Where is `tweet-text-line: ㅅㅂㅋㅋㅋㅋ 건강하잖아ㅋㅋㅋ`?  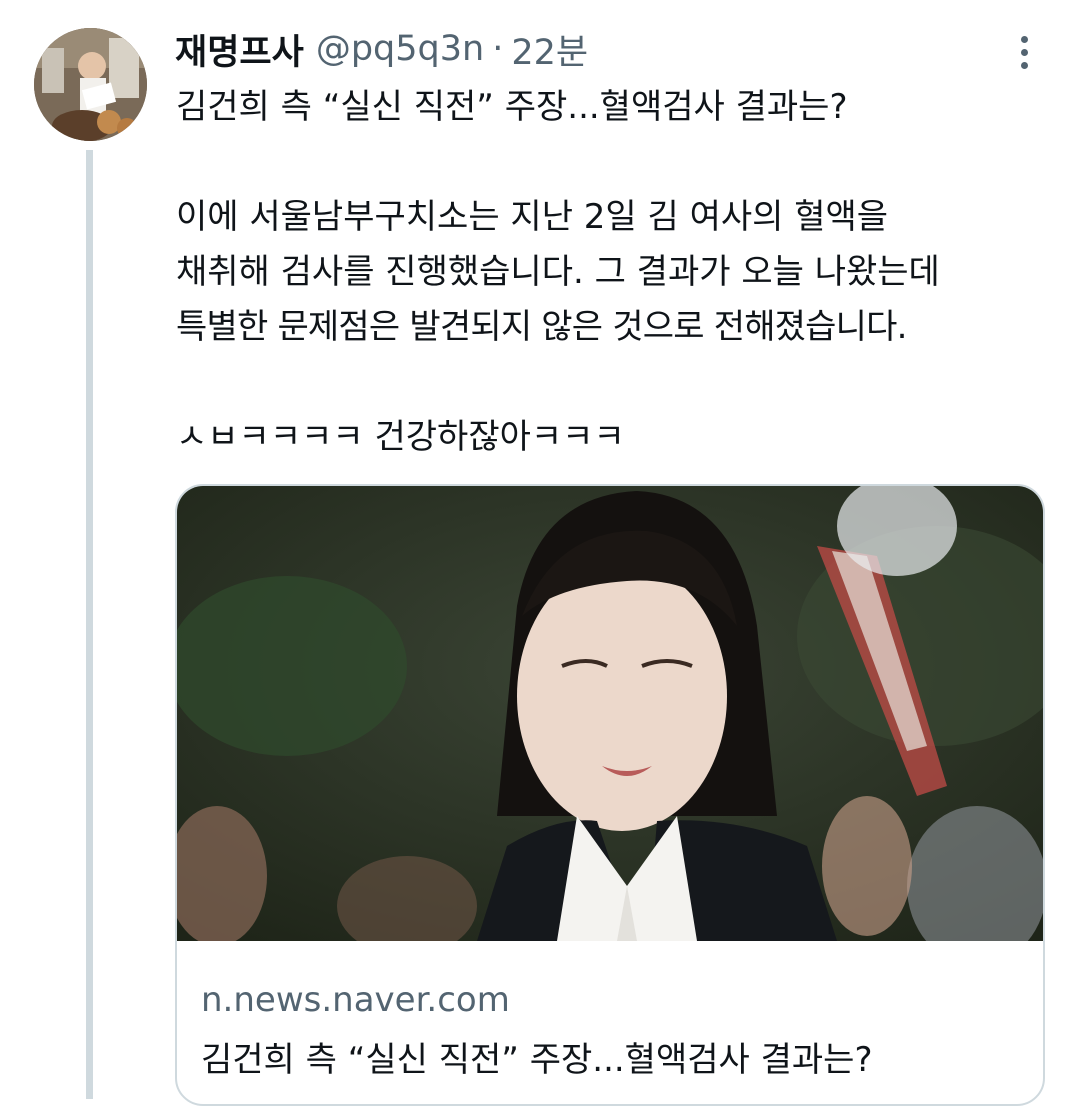 tweet-text-line: ㅅㅂㅋㅋㅋㅋ 건강하잖아ㅋㅋㅋ is located at coordinates (400, 437).